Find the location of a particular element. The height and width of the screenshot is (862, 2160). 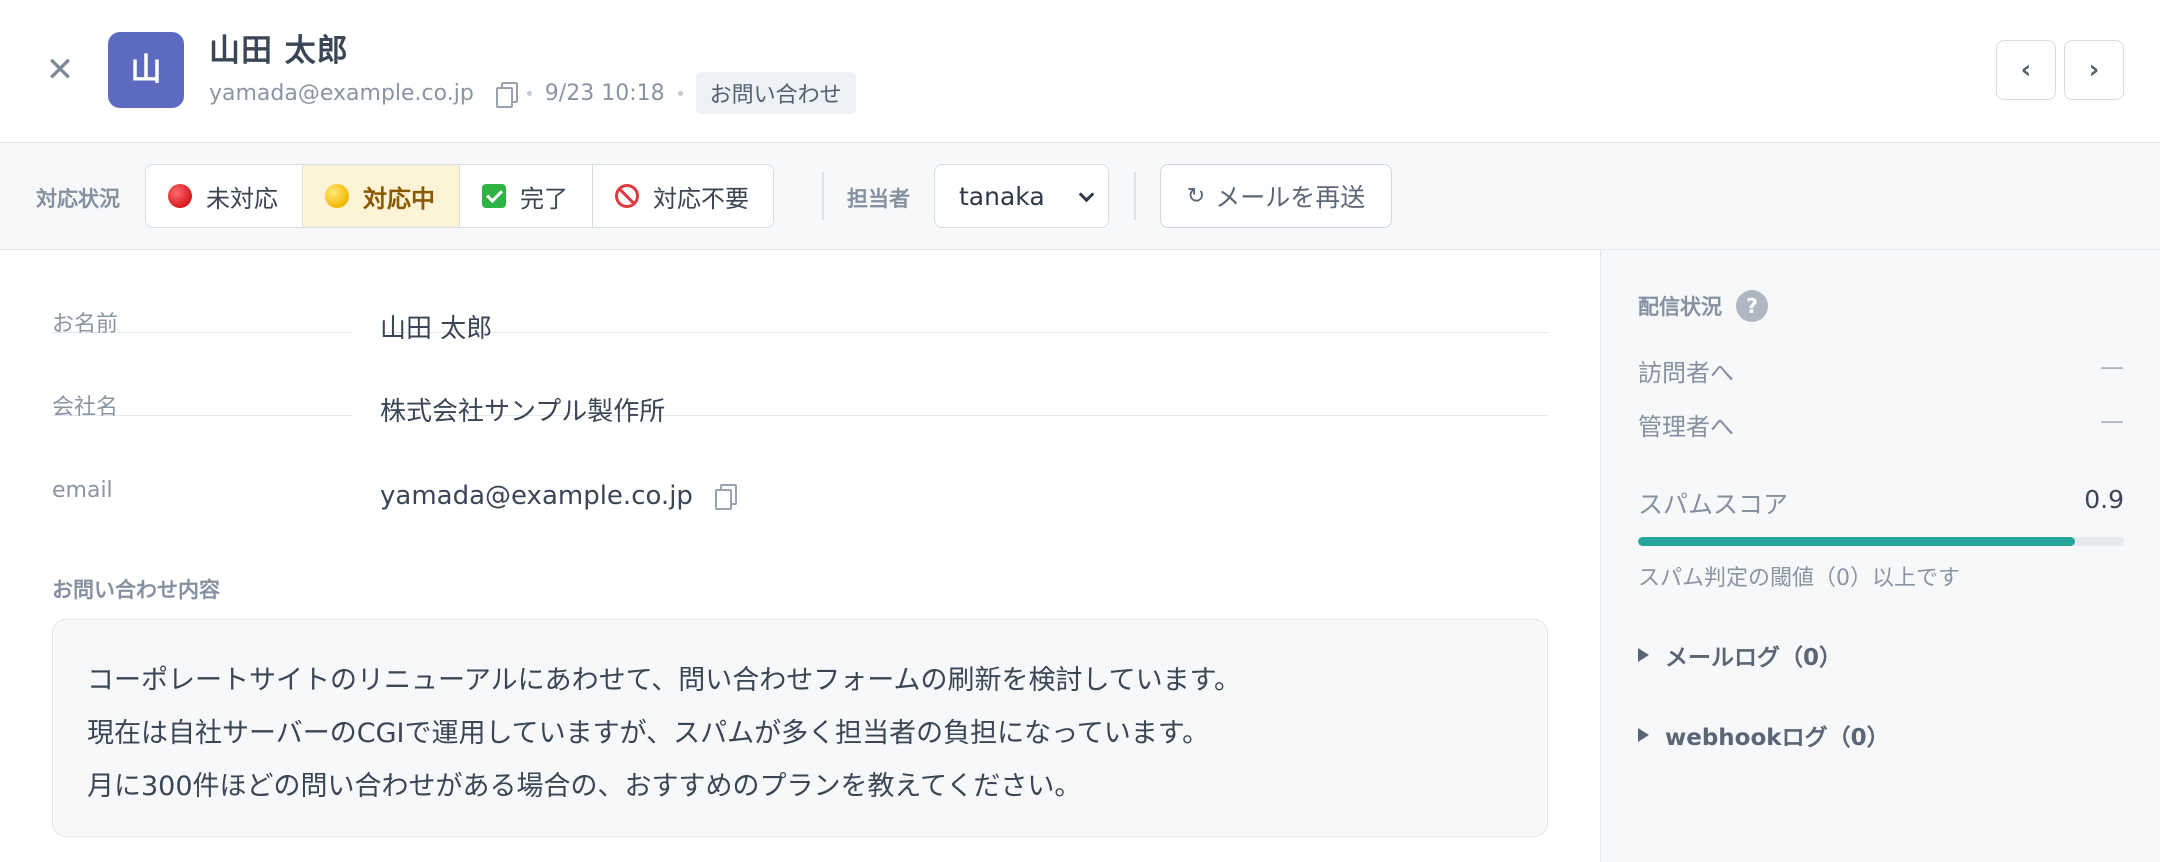

assignee-label: 担当者 is located at coordinates (878, 199).